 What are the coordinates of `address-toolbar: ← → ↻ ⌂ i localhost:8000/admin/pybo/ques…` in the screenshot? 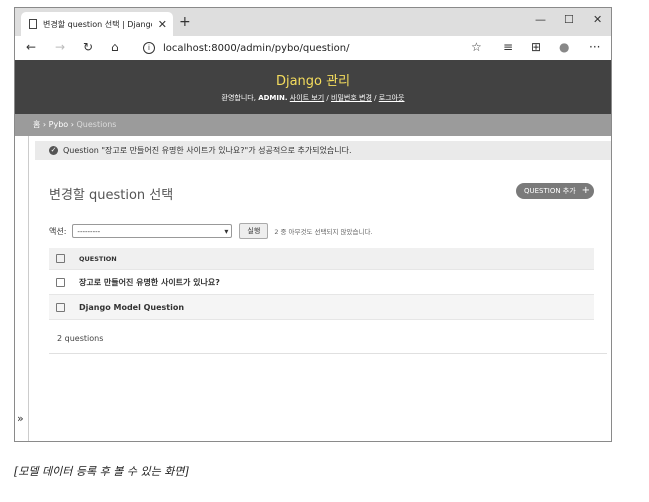 It's located at (313, 48).